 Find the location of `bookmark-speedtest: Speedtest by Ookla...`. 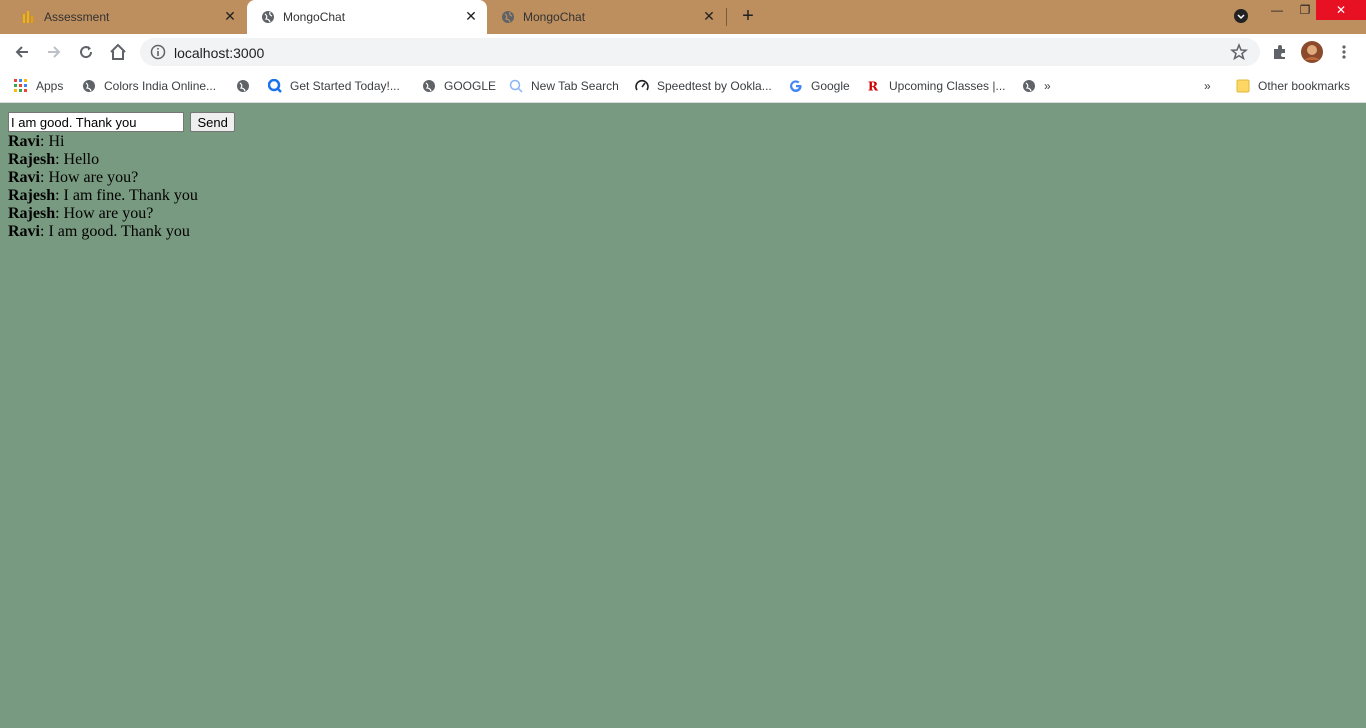

bookmark-speedtest: Speedtest by Ookla... is located at coordinates (703, 86).